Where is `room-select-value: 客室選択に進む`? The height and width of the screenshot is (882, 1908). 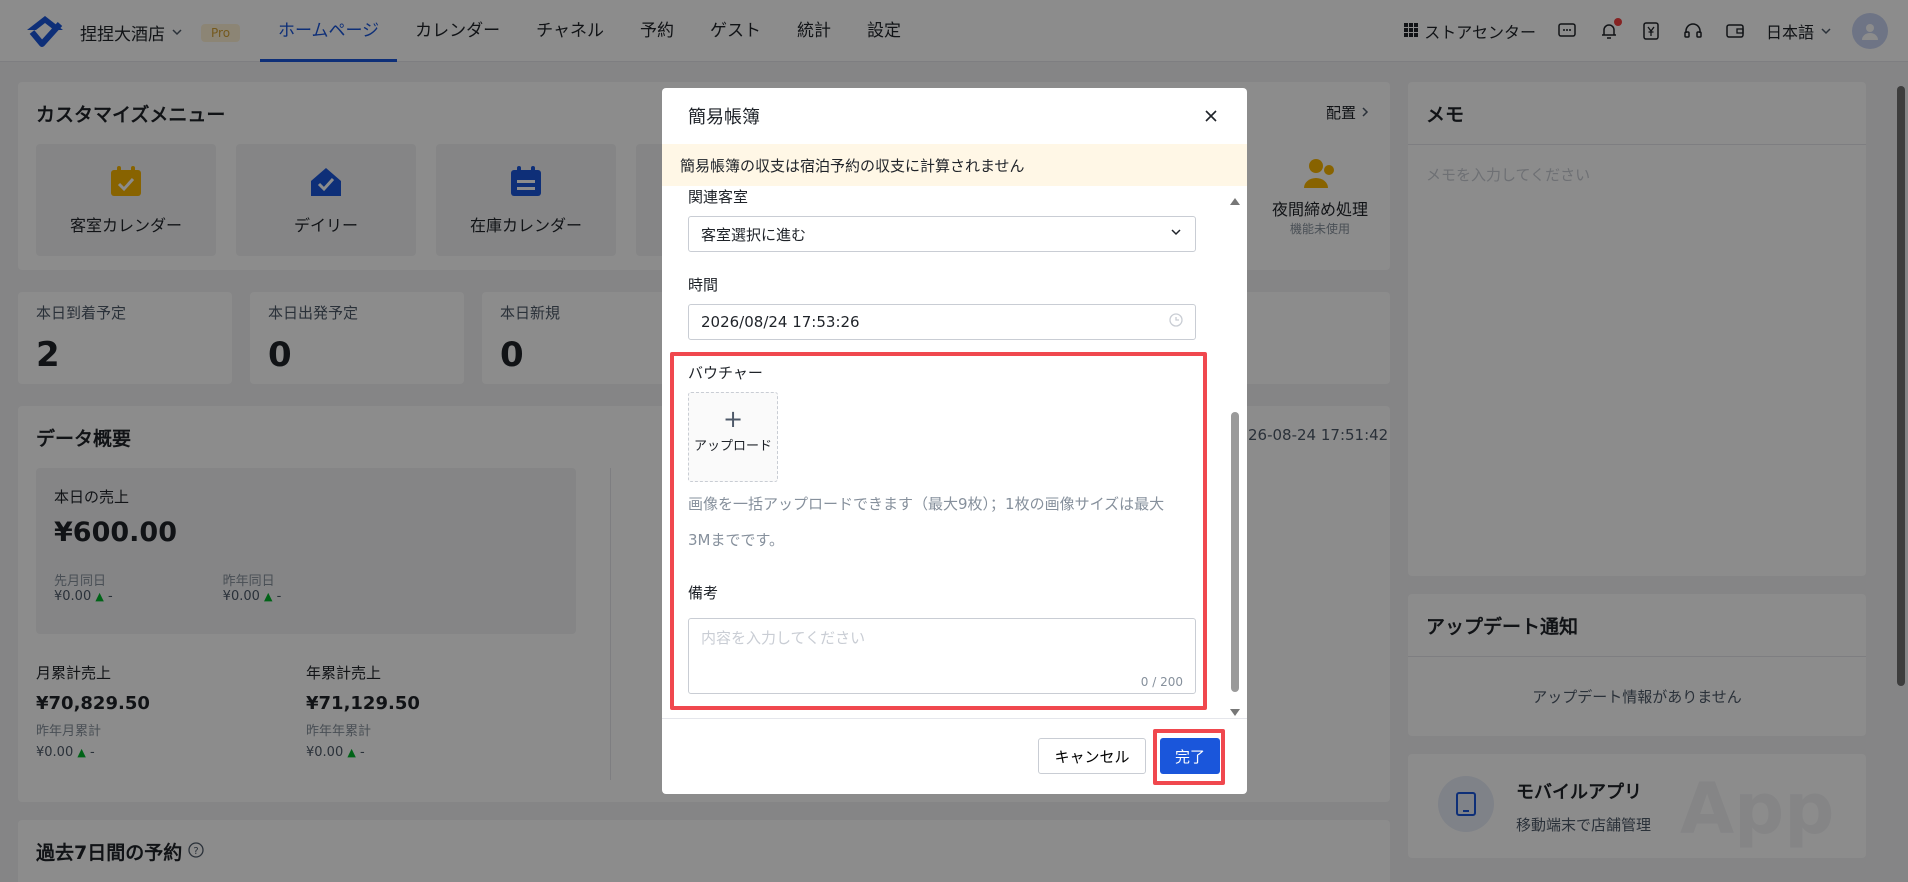 room-select-value: 客室選択に進む is located at coordinates (754, 234).